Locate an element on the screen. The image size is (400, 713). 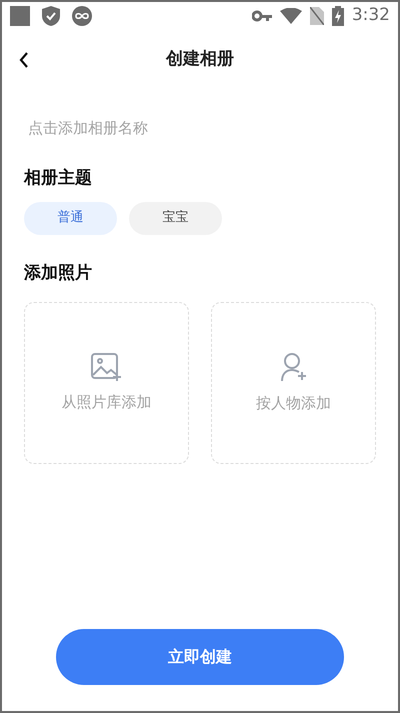
photos-heading: 添加照片 is located at coordinates (58, 273).